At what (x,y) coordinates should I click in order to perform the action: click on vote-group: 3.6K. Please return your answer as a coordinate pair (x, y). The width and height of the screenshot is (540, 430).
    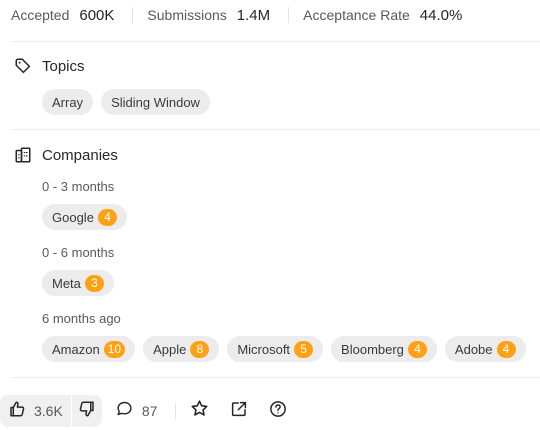
    Looking at the image, I should click on (51, 411).